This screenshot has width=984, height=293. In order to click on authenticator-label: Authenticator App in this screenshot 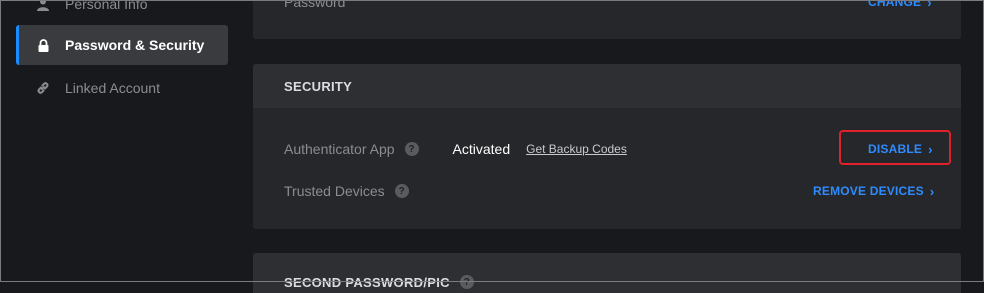, I will do `click(339, 149)`.